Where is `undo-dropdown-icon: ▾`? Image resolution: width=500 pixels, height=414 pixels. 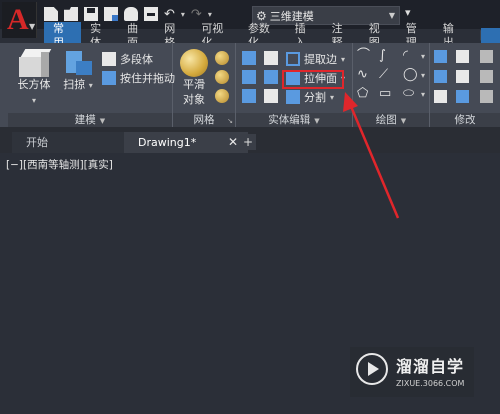 undo-dropdown-icon: ▾ is located at coordinates (183, 14).